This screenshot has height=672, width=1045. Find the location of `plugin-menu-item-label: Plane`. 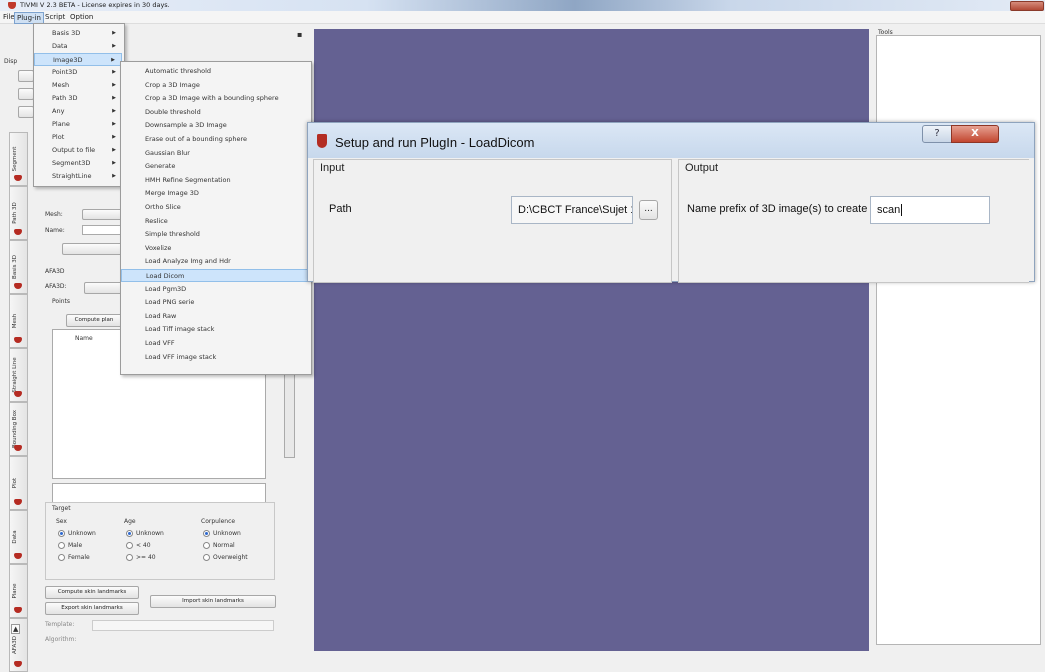

plugin-menu-item-label: Plane is located at coordinates (61, 124).